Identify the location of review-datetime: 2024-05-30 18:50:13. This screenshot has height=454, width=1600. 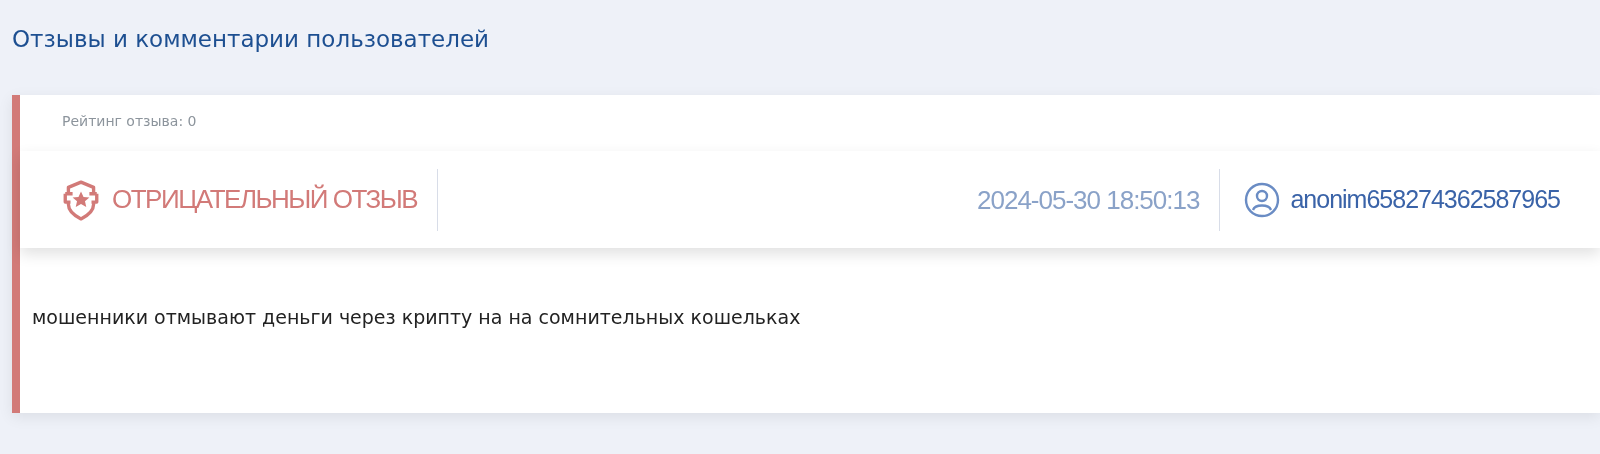
(1089, 199).